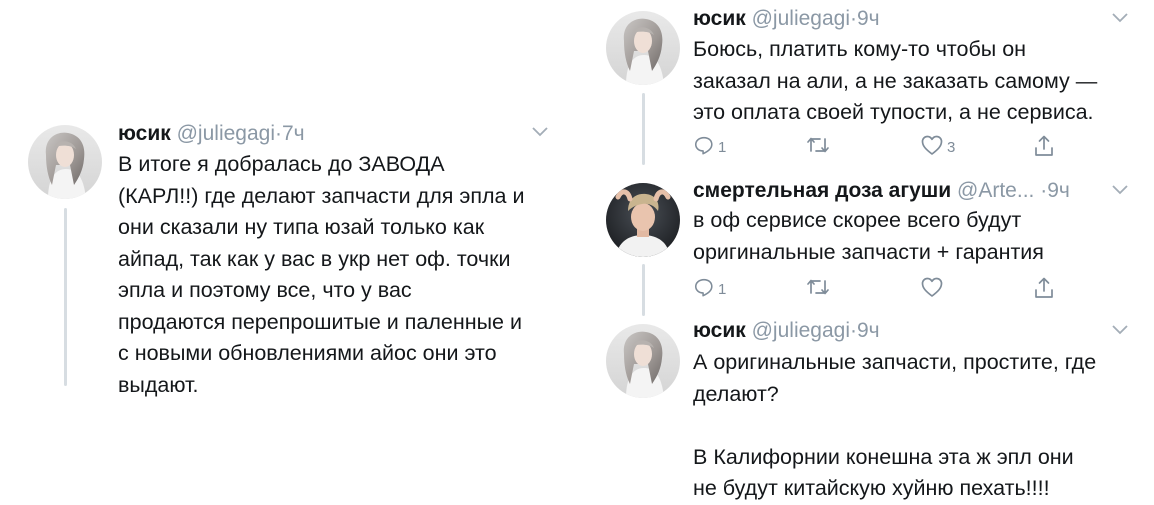 This screenshot has width=1154, height=505. I want to click on tweet-header: смертельная доза агуши @Arte... ·9ч, so click(881, 191).